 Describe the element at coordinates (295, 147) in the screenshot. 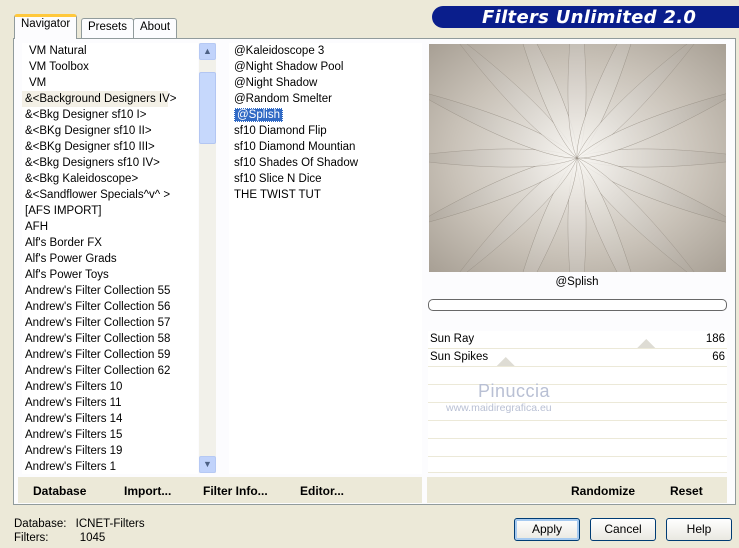

I see `filter-item-label: sf10 Diamond Mountian` at that location.